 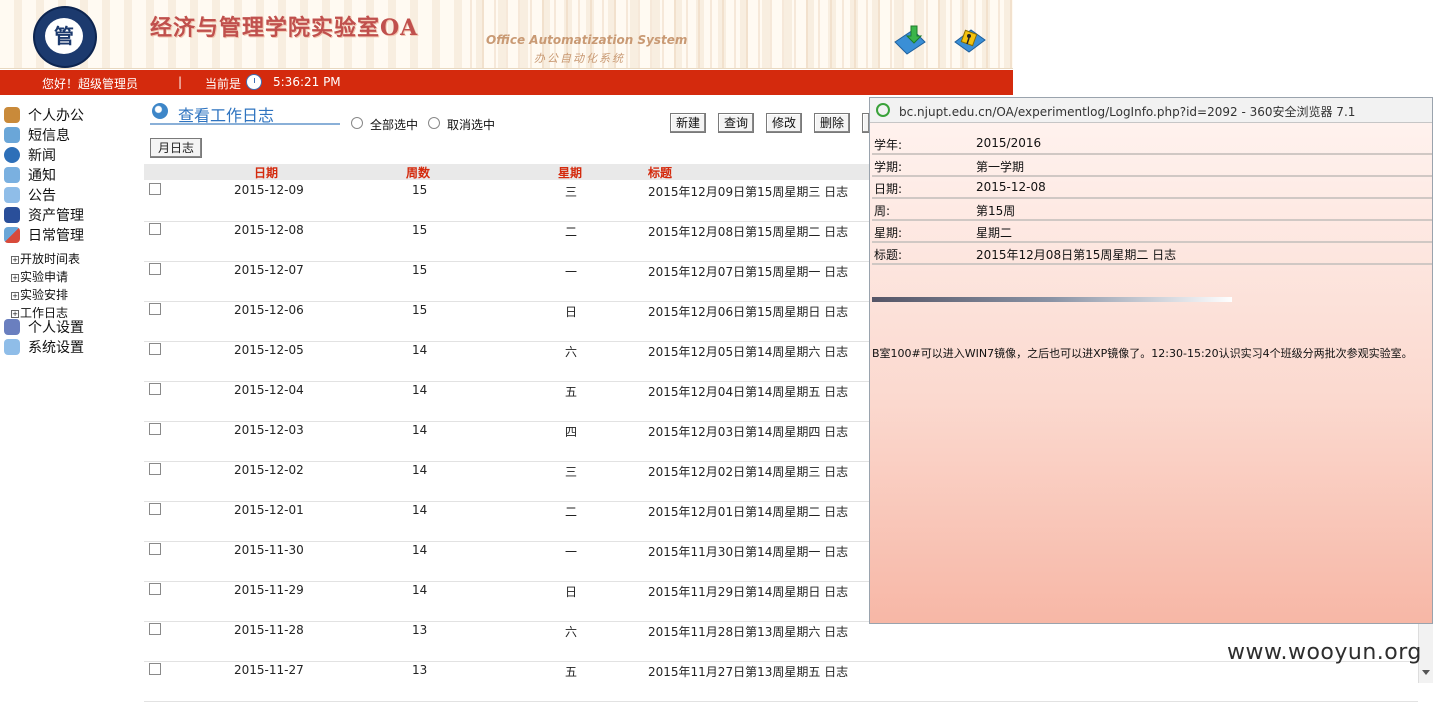 What do you see at coordinates (269, 190) in the screenshot?
I see `row-date: 2015-12-09` at bounding box center [269, 190].